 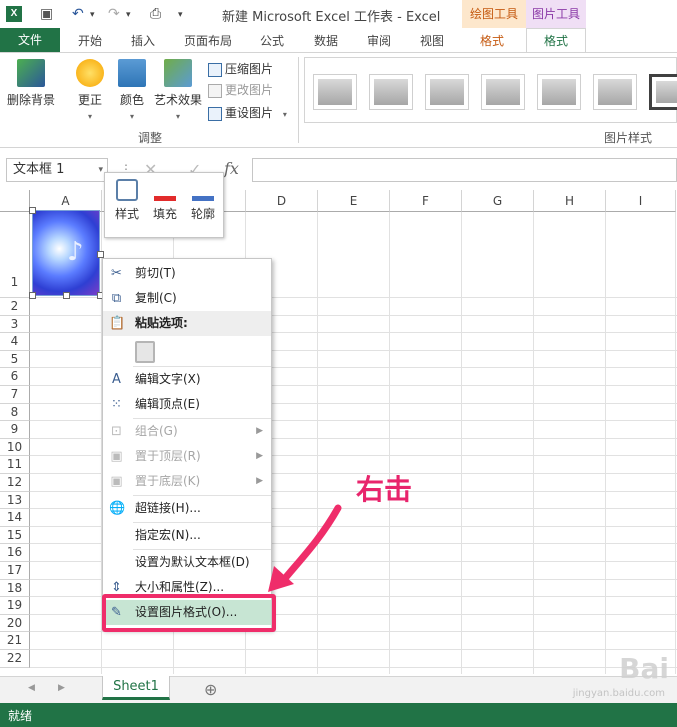 What do you see at coordinates (187, 298) in the screenshot?
I see `menu-copy: ⧉ 复制(C)` at bounding box center [187, 298].